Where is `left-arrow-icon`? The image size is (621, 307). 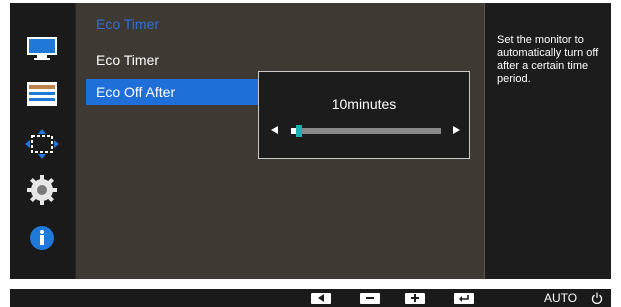 left-arrow-icon is located at coordinates (275, 130).